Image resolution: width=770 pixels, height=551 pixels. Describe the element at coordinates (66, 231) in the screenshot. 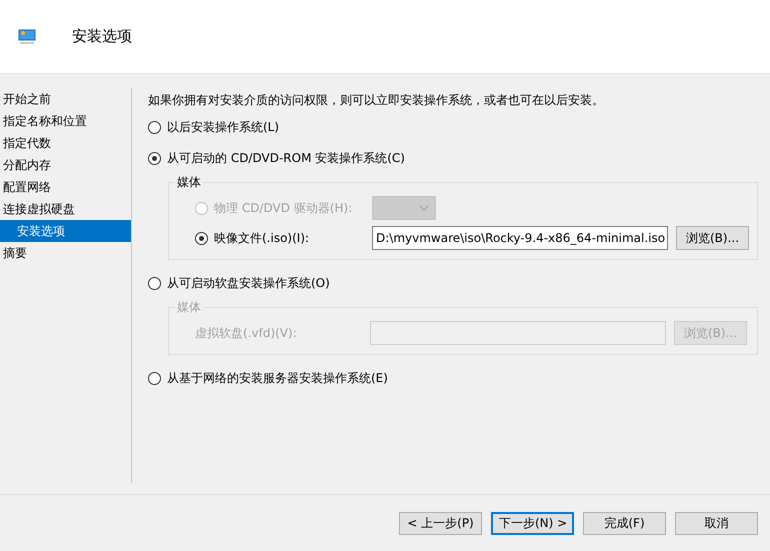

I see `step-item: 安装选项` at that location.